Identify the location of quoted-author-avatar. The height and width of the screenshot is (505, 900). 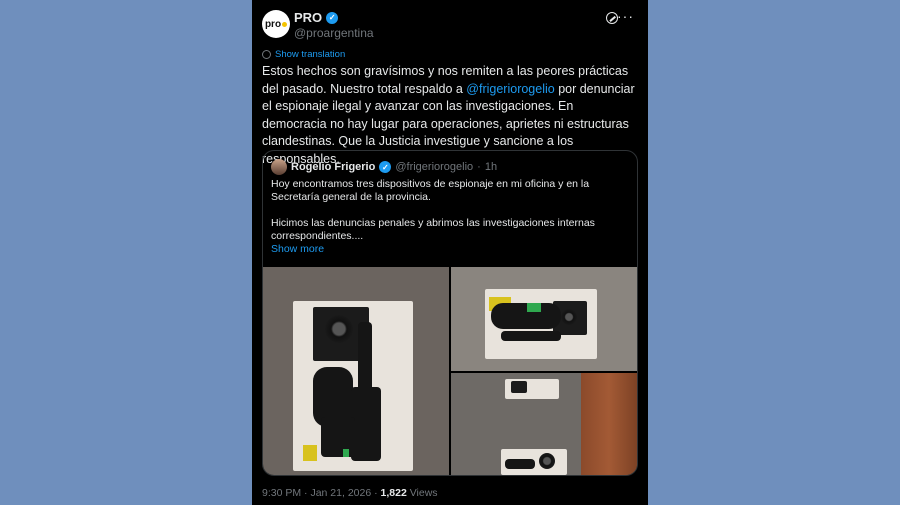
(279, 167).